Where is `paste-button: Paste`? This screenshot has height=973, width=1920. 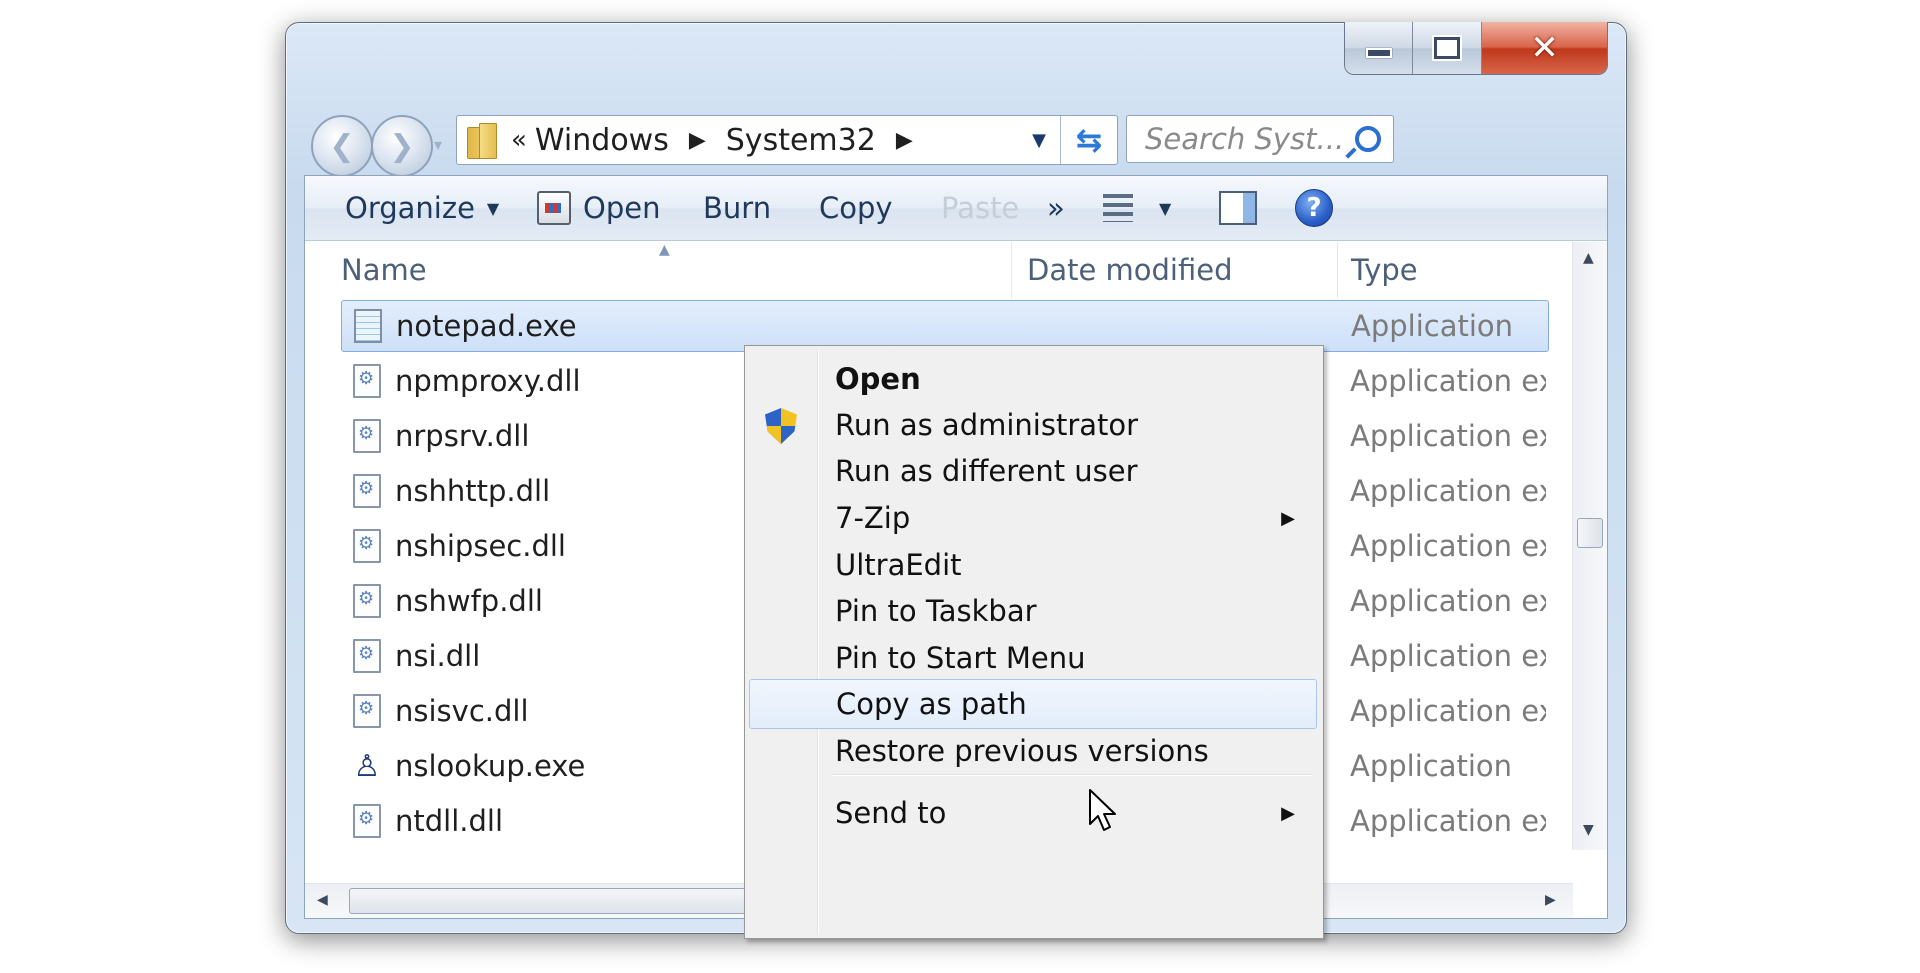 paste-button: Paste is located at coordinates (980, 208).